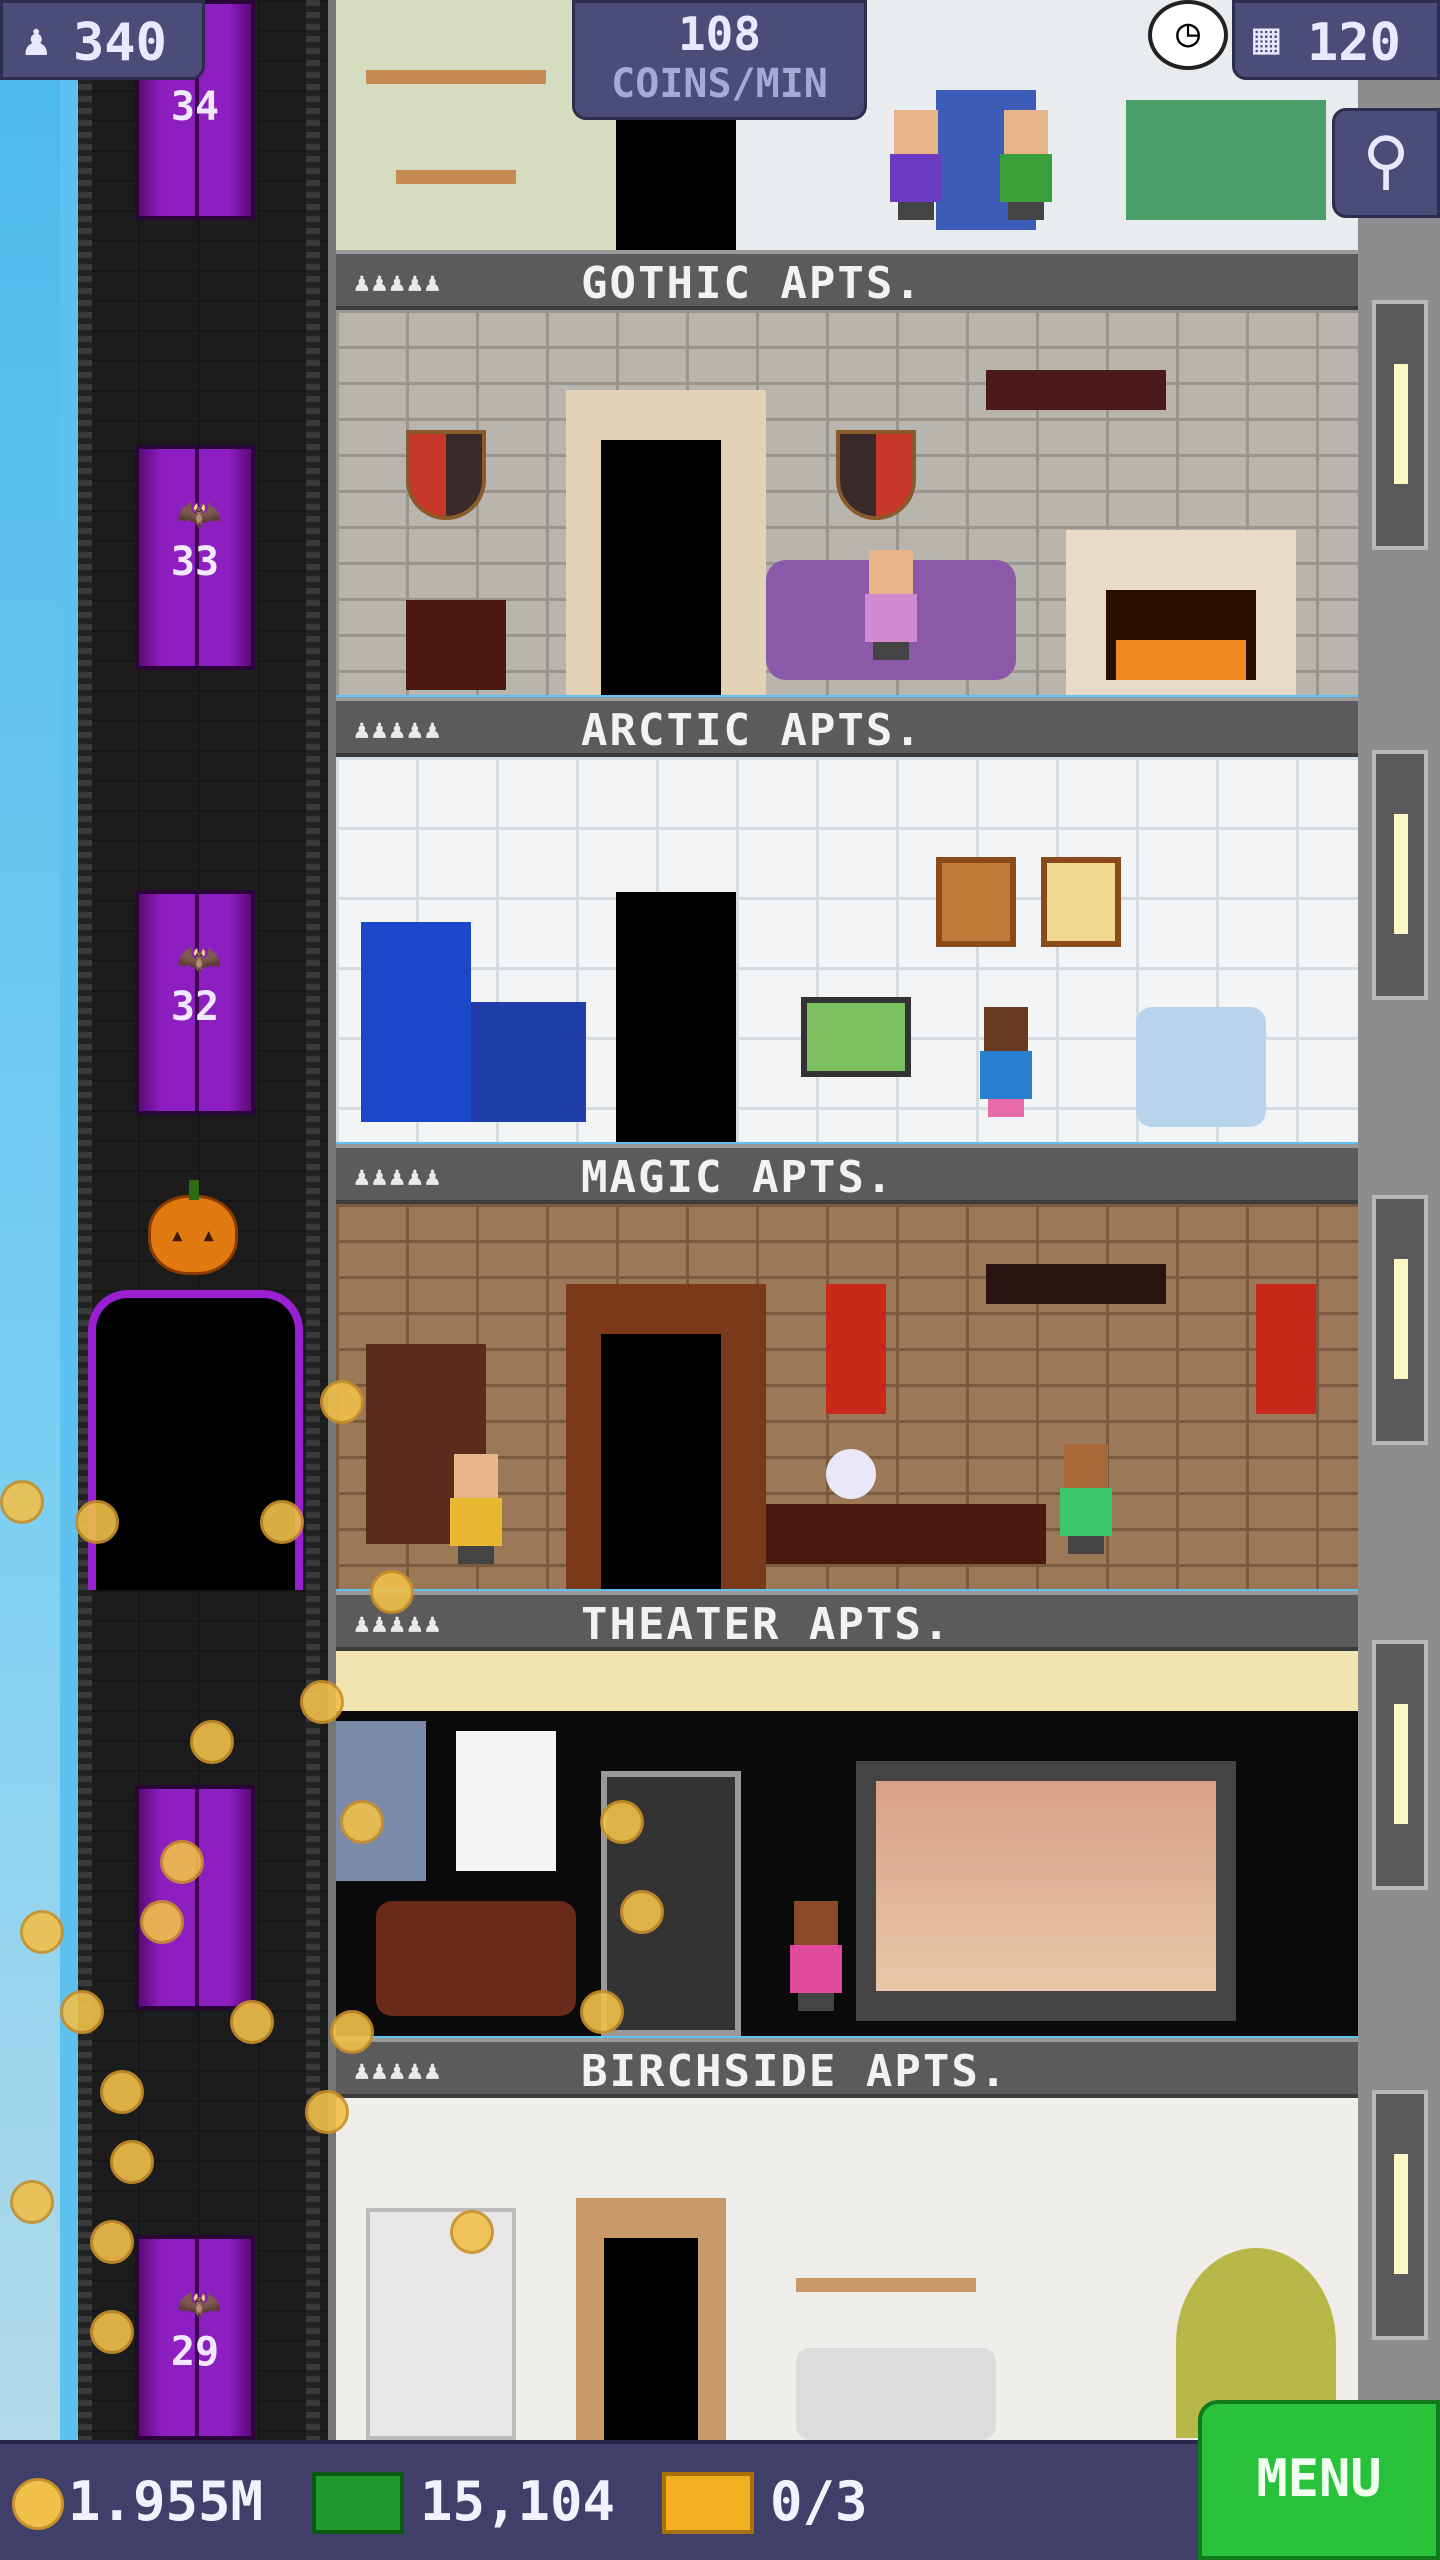  I want to click on movie-frame, so click(1046, 1886).